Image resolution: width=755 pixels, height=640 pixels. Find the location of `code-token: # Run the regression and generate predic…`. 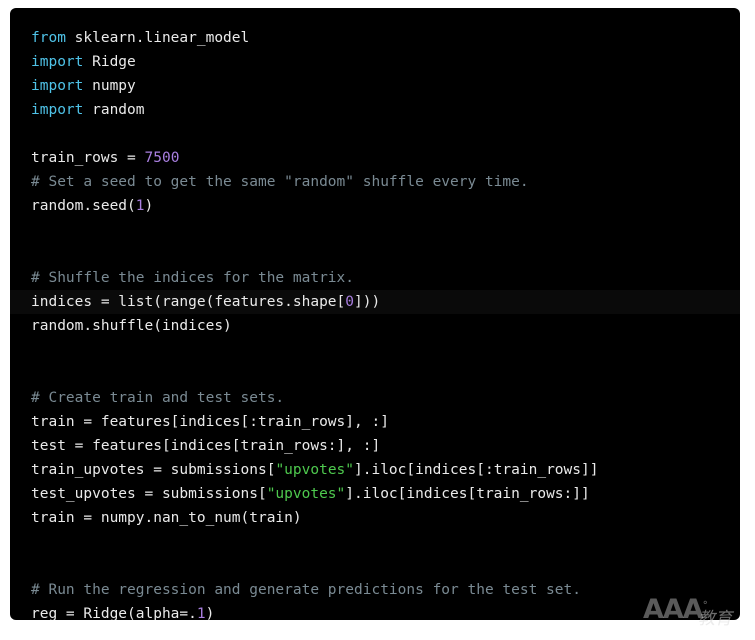

code-token: # Run the regression and generate predic… is located at coordinates (306, 590).